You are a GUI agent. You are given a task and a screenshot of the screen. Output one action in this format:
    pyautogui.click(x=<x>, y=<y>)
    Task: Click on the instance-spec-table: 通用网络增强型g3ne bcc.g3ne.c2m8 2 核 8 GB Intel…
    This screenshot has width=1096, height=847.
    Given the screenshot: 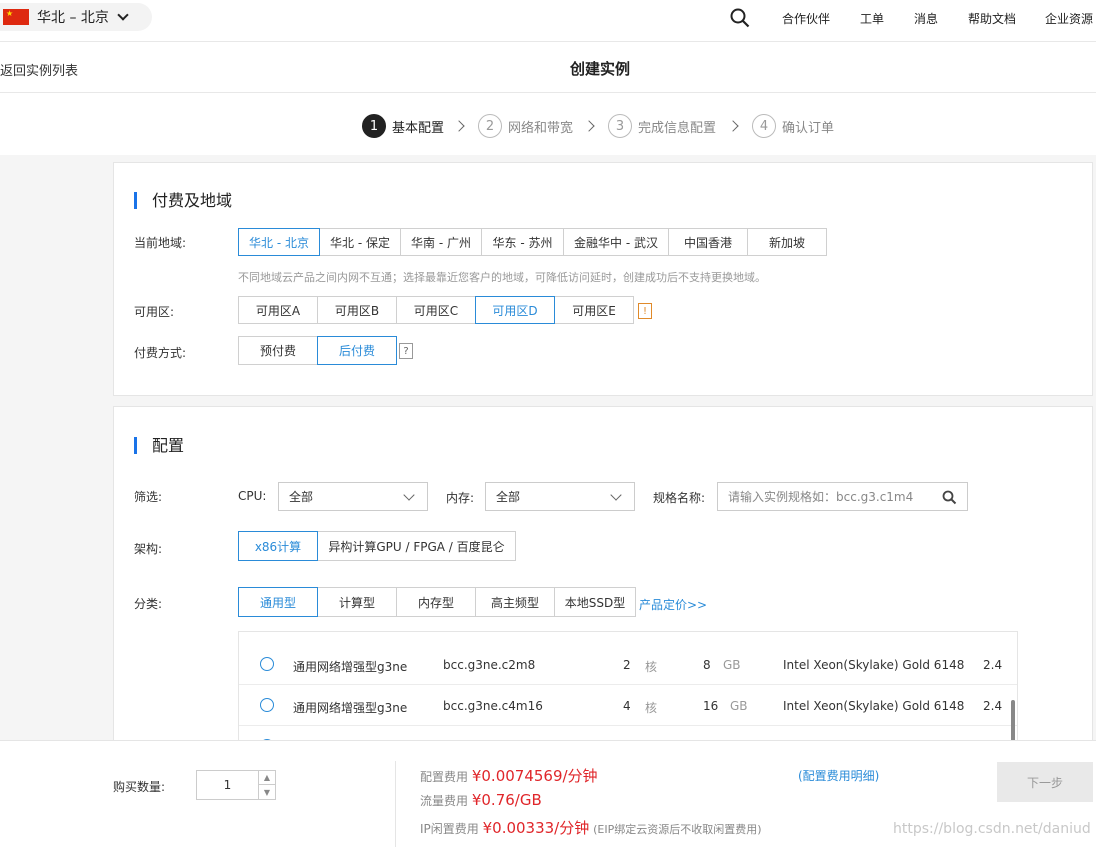 What is the action you would take?
    pyautogui.click(x=628, y=686)
    